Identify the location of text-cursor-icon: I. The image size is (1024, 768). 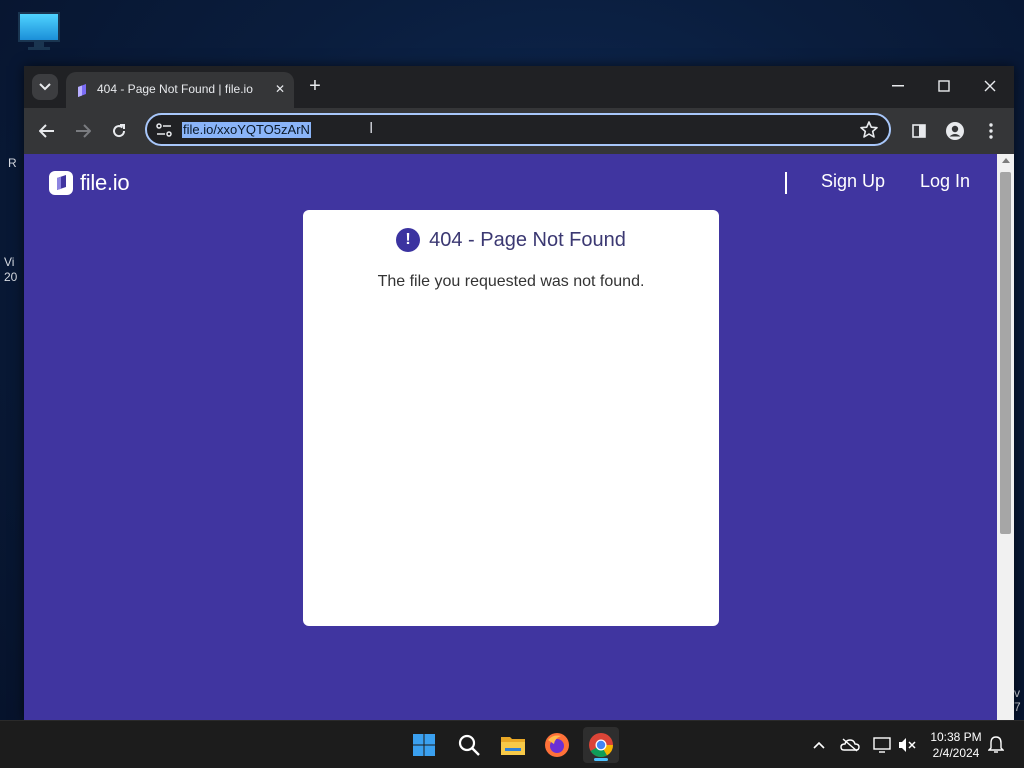
(371, 128).